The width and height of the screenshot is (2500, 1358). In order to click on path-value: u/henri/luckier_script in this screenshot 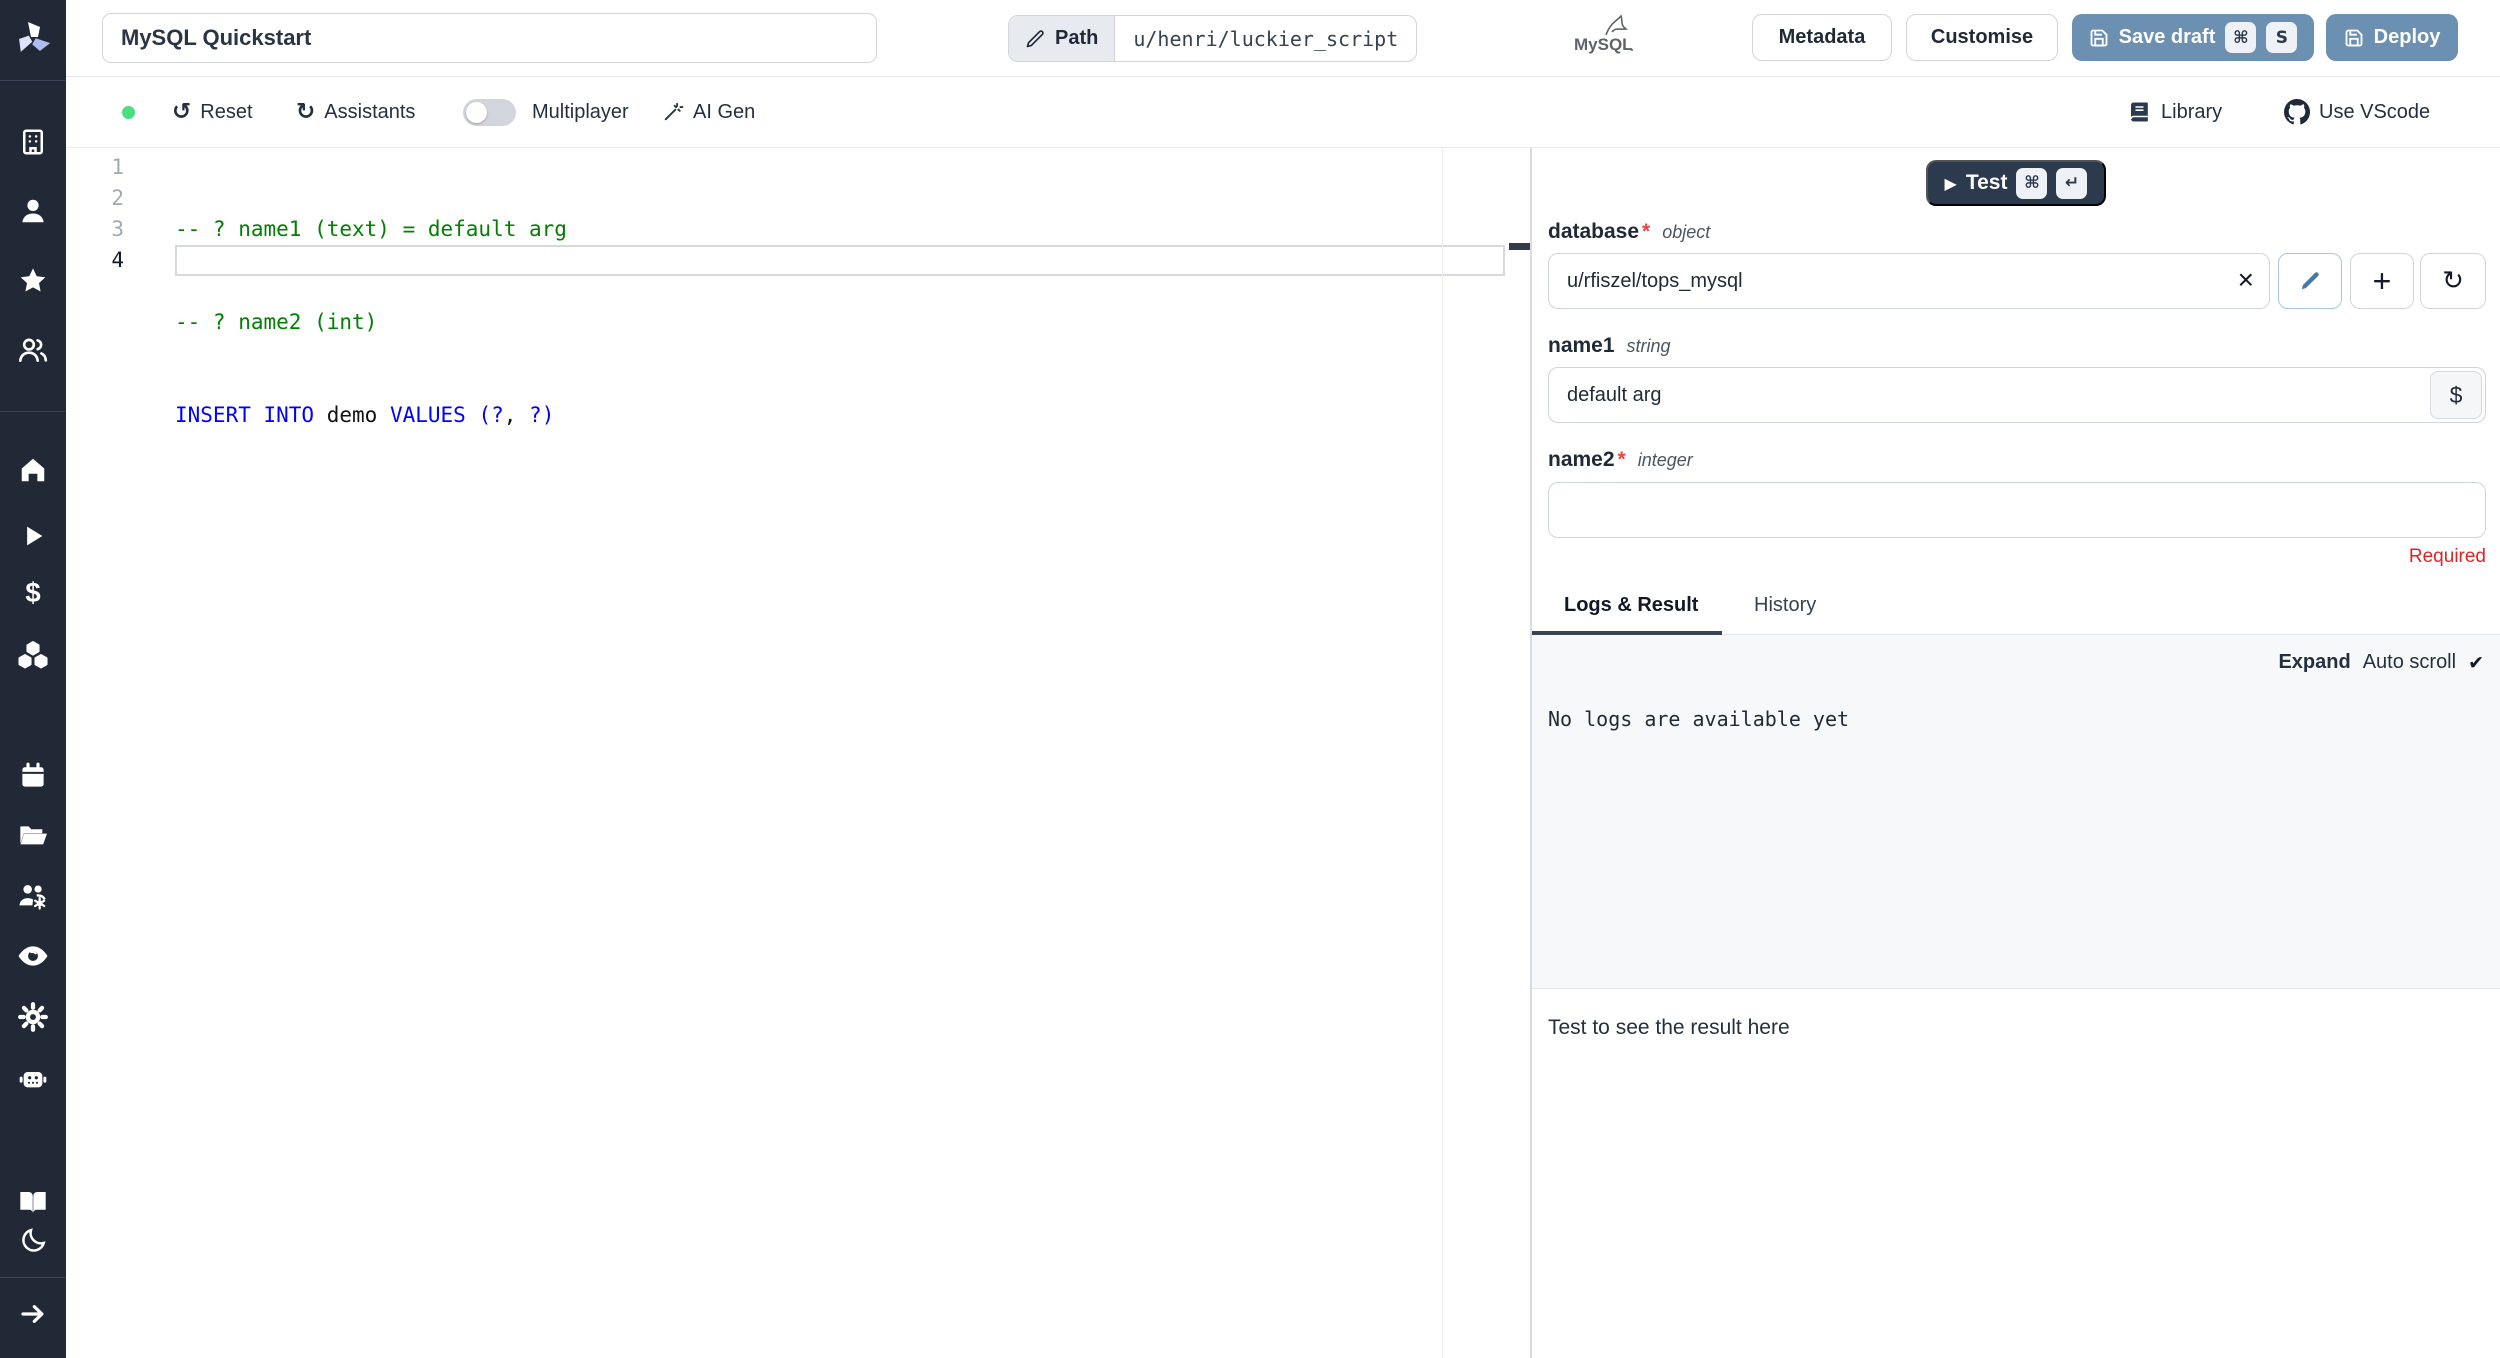, I will do `click(1265, 38)`.